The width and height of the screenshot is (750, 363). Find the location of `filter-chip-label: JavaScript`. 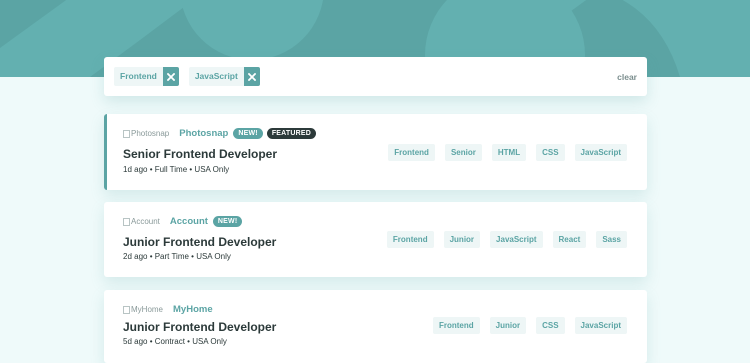

filter-chip-label: JavaScript is located at coordinates (216, 76).